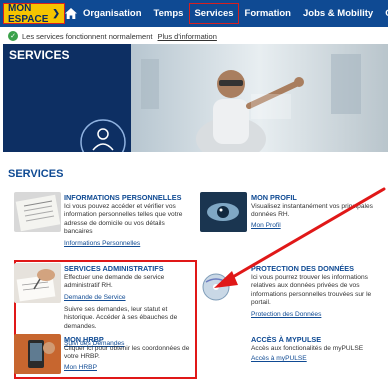  Describe the element at coordinates (302, 268) in the screenshot. I see `card-title: PROTECTION DES DONNÉES` at that location.